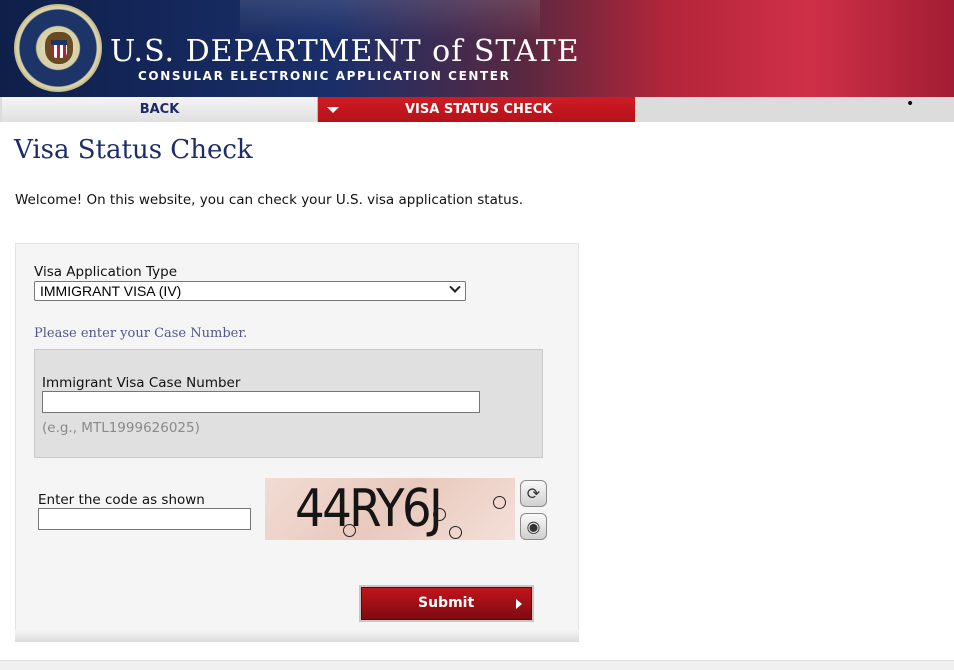  I want to click on department-title: U.S. DEPARTMENT of STATE, so click(345, 51).